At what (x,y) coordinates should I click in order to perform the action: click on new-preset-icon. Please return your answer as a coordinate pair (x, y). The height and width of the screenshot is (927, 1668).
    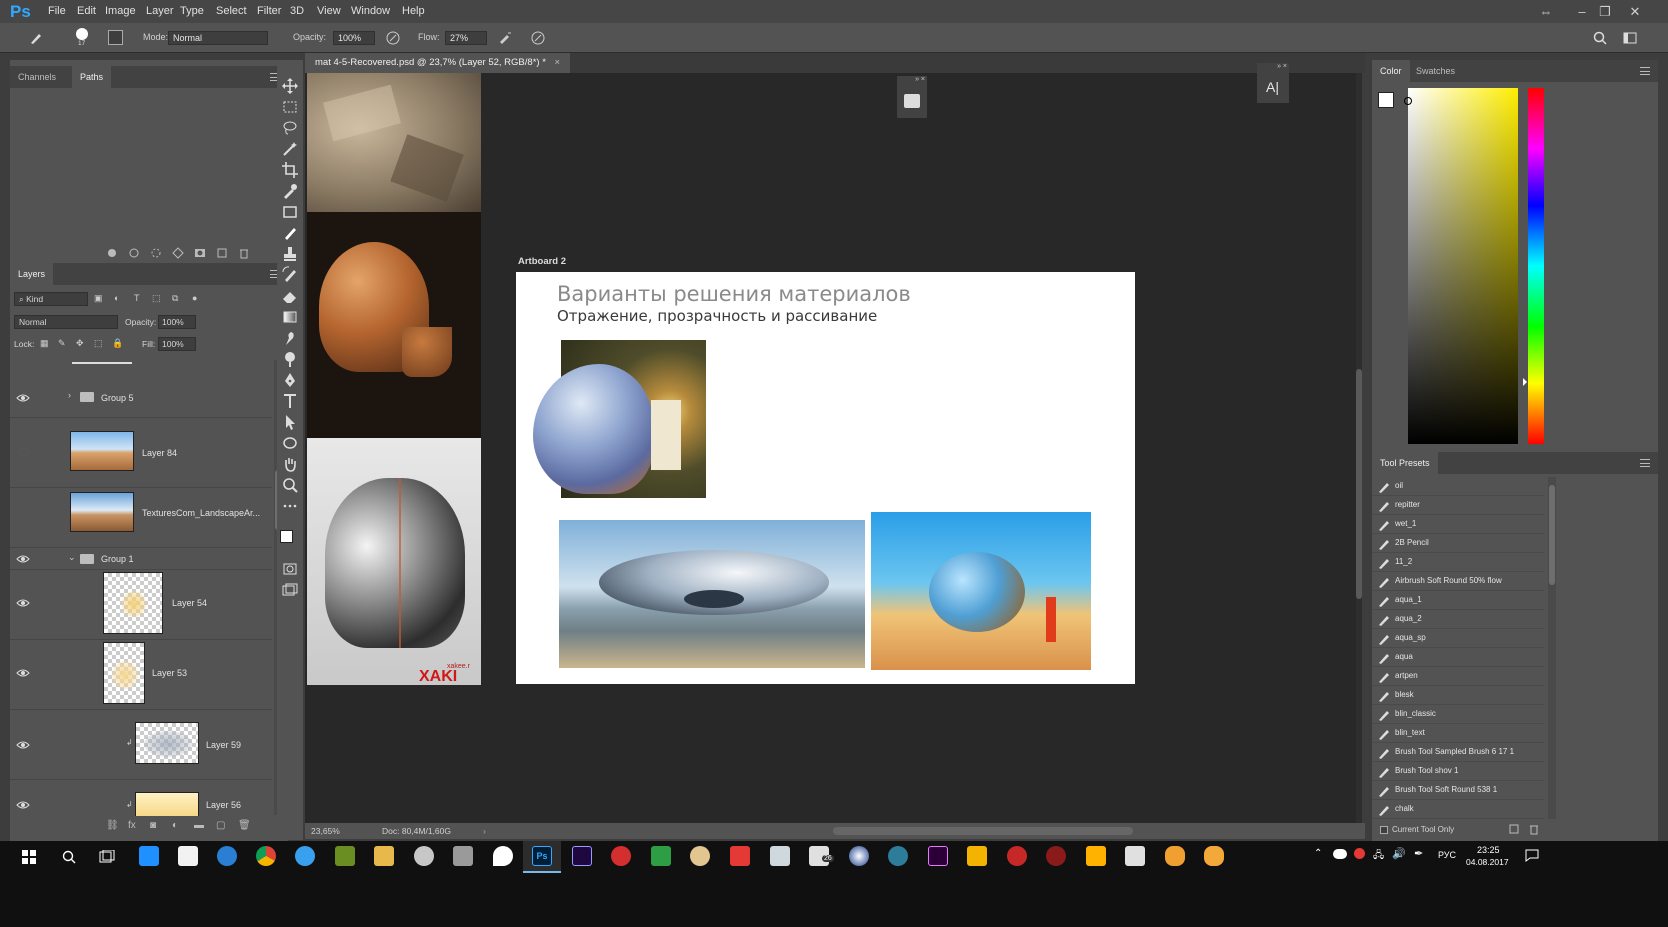
    Looking at the image, I should click on (1514, 829).